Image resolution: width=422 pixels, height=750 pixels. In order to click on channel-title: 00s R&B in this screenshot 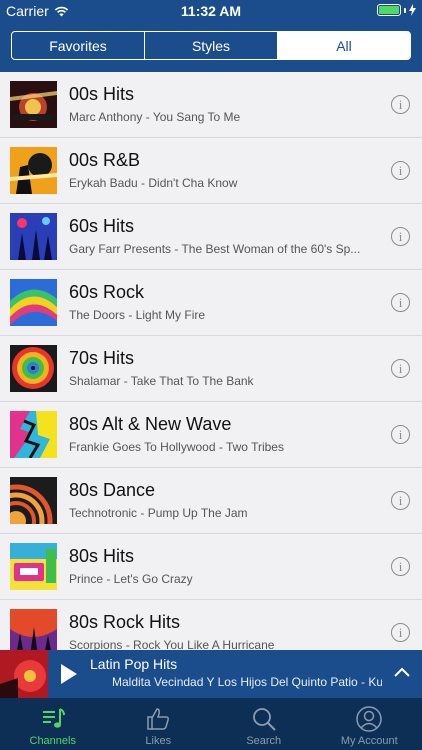, I will do `click(105, 160)`.